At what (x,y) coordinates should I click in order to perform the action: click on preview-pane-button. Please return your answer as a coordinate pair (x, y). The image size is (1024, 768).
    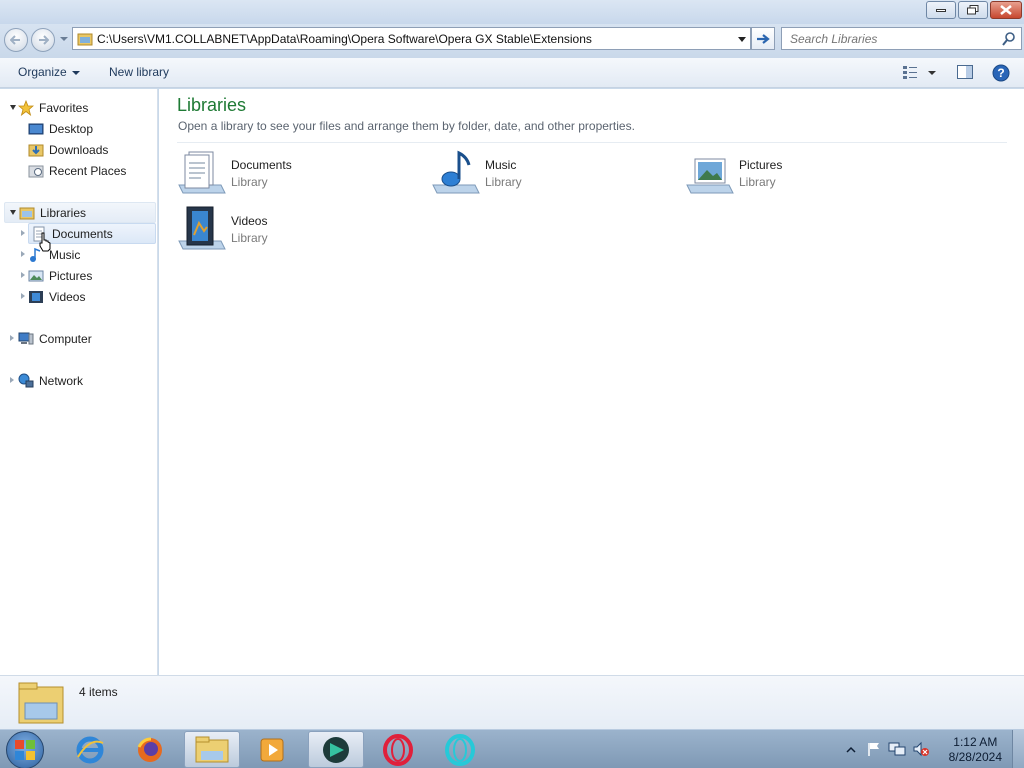
    Looking at the image, I should click on (965, 73).